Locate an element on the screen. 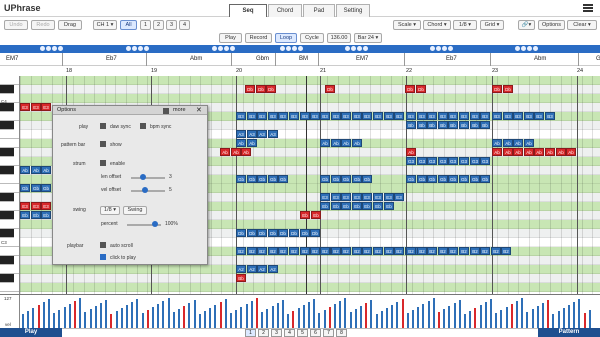  bottom-page-button: 5 is located at coordinates (302, 333).